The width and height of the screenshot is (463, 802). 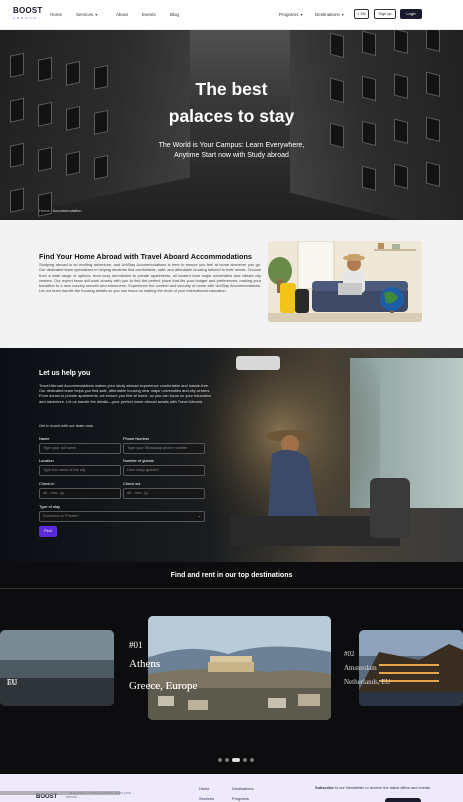 I want to click on checkout-input: dd - mm - yy, so click(x=164, y=493).